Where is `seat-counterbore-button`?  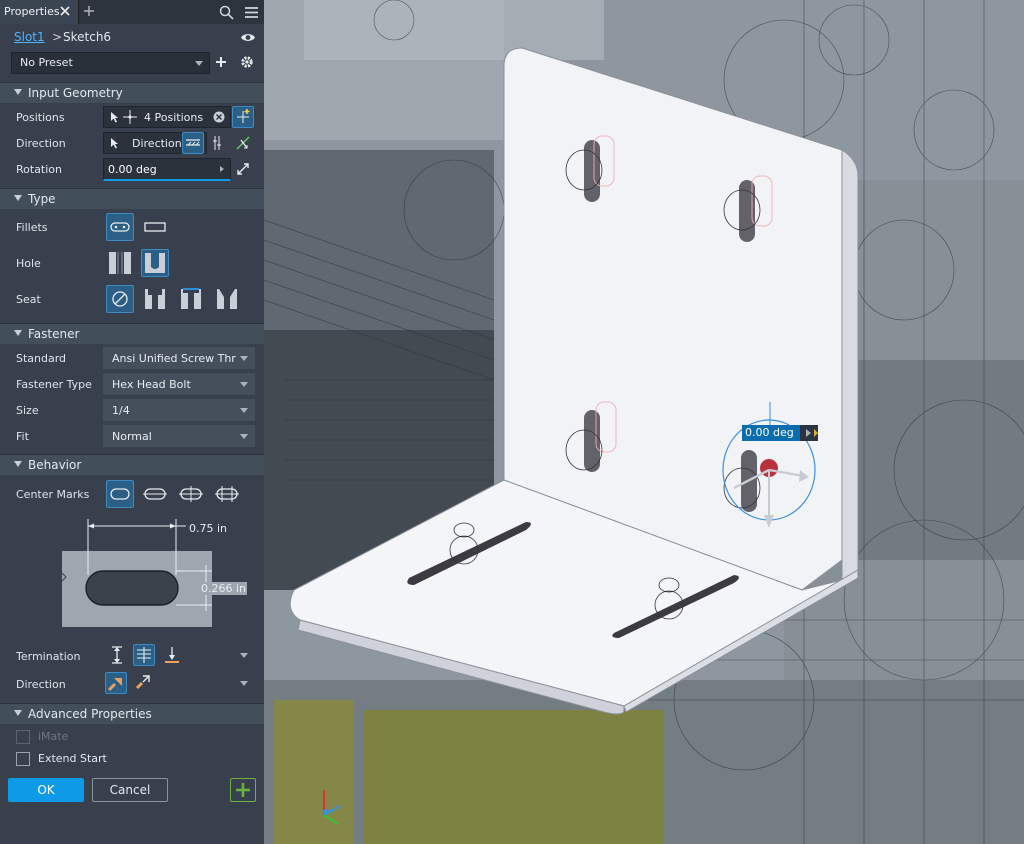 seat-counterbore-button is located at coordinates (155, 299).